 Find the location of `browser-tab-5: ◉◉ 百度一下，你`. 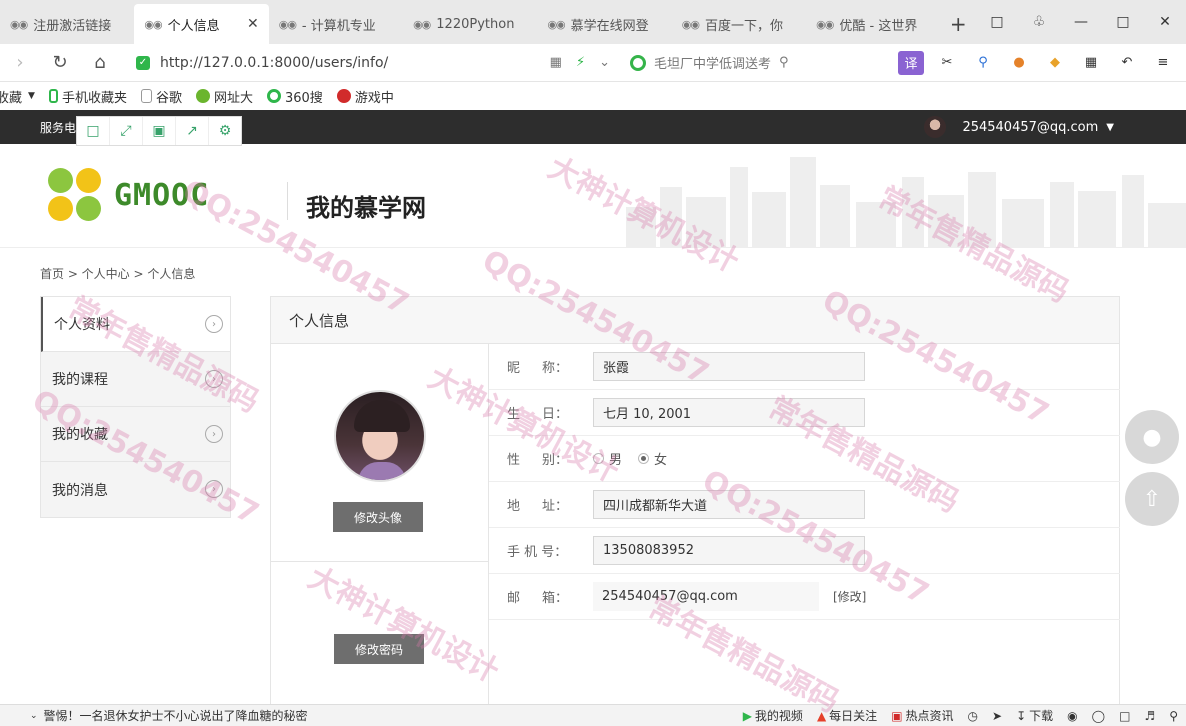

browser-tab-5: ◉◉ 百度一下，你 is located at coordinates (739, 24).